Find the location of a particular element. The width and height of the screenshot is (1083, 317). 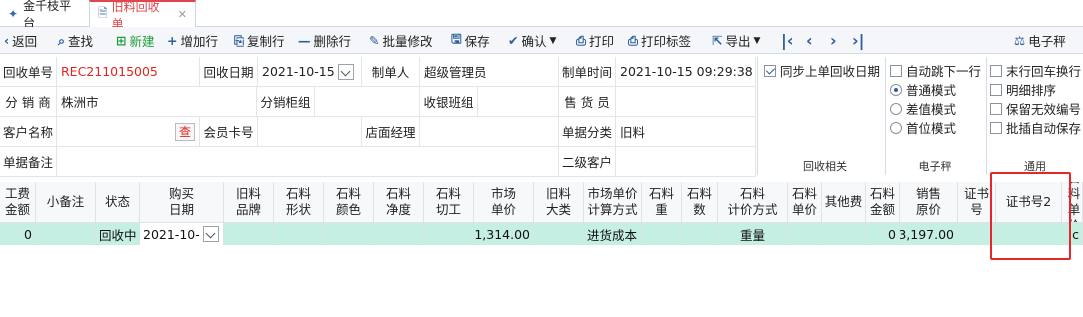

minus-icon: — is located at coordinates (304, 40).